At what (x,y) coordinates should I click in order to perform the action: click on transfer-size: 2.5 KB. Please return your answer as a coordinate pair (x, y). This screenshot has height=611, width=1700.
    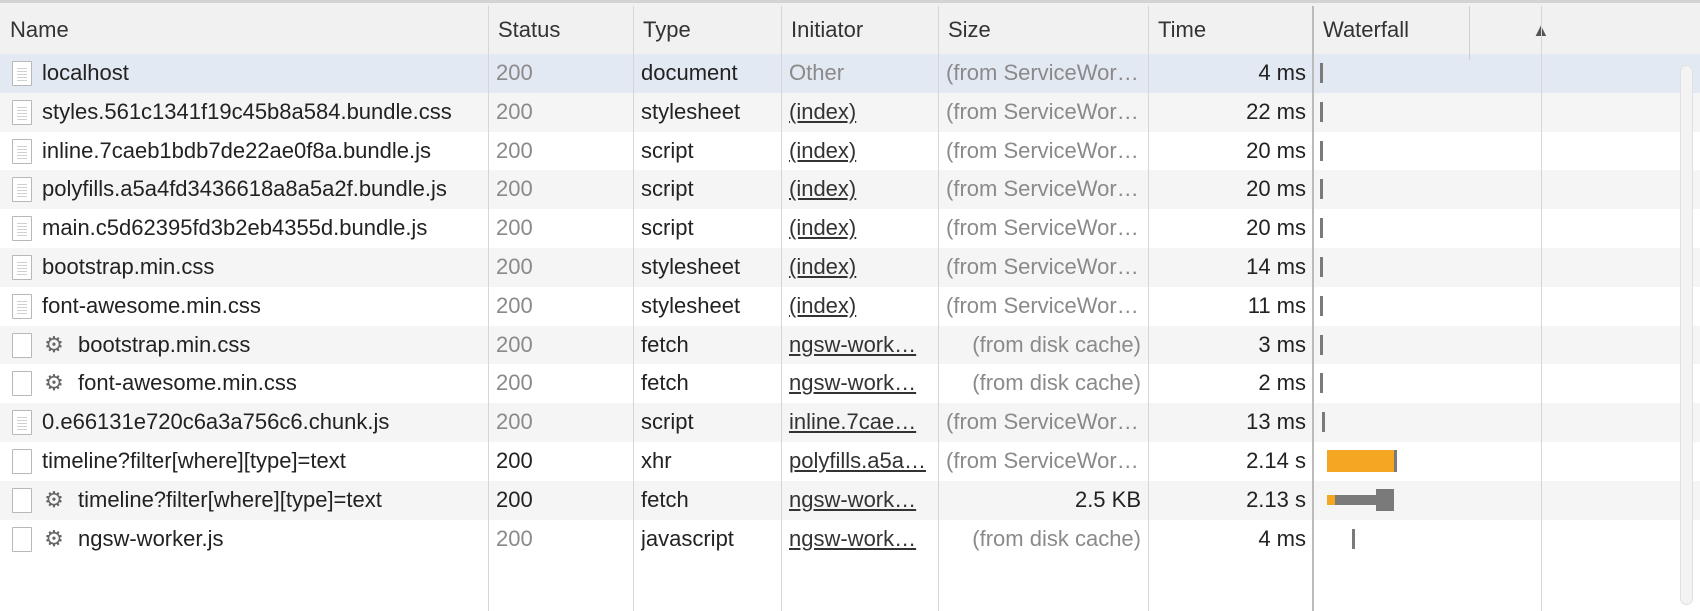
    Looking at the image, I should click on (1107, 499).